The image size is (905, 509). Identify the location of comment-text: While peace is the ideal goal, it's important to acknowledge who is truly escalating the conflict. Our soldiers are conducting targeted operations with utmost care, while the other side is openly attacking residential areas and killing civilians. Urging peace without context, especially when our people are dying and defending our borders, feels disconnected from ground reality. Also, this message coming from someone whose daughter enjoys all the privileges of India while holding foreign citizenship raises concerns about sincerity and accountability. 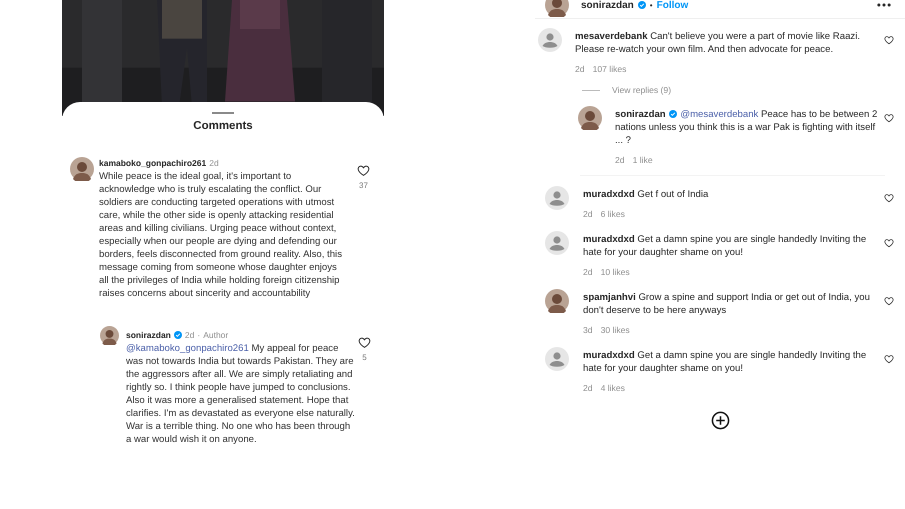
(221, 235).